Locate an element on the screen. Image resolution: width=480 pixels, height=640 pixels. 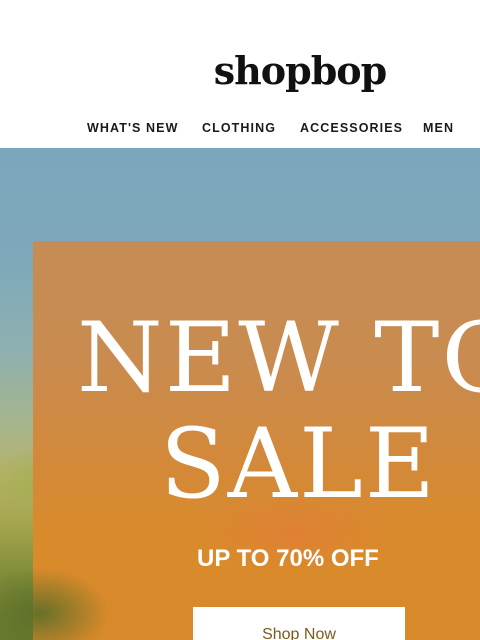
nav-item-whats-new: WHAT'S NEW is located at coordinates (133, 128).